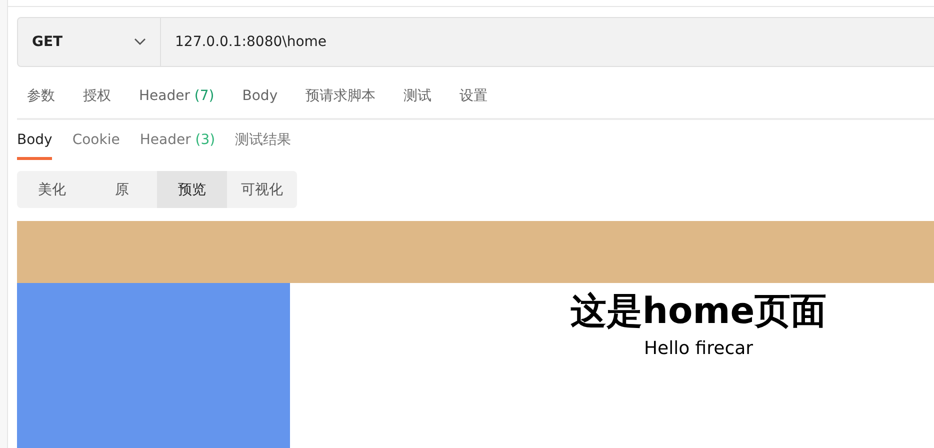 Image resolution: width=934 pixels, height=448 pixels. What do you see at coordinates (698, 312) in the screenshot?
I see `page-heading: 这是home页面` at bounding box center [698, 312].